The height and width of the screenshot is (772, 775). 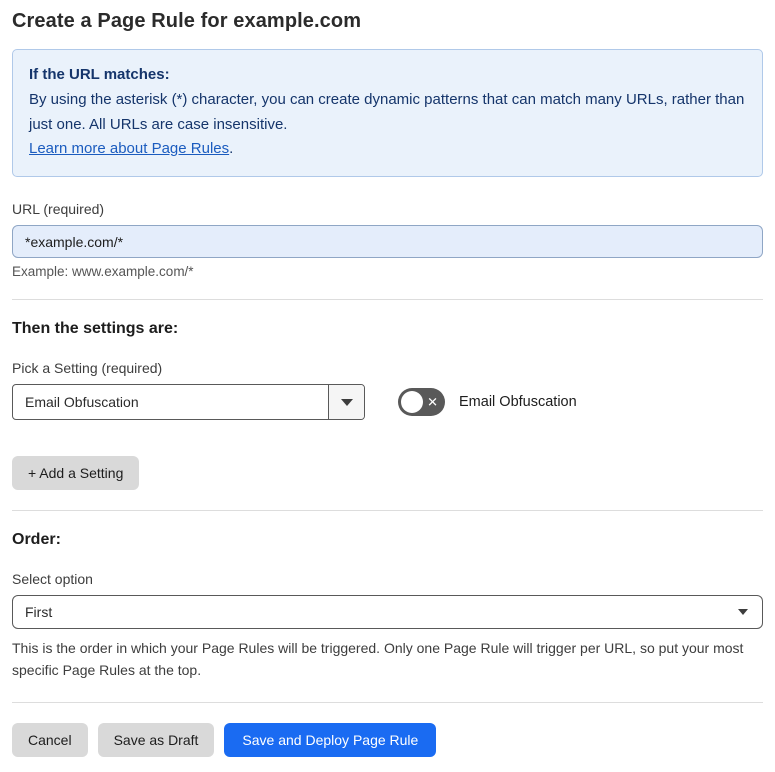 What do you see at coordinates (36, 539) in the screenshot?
I see `order-section-heading: Order:` at bounding box center [36, 539].